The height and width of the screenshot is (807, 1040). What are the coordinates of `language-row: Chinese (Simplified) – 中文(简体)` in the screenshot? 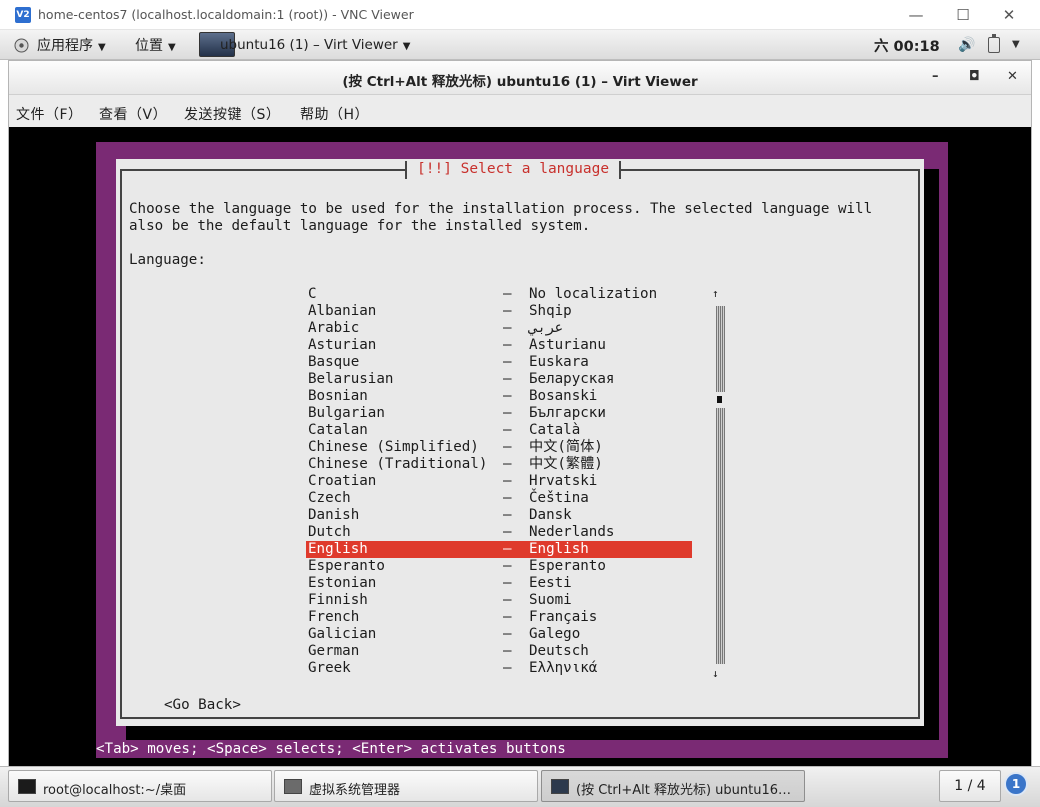 It's located at (499, 447).